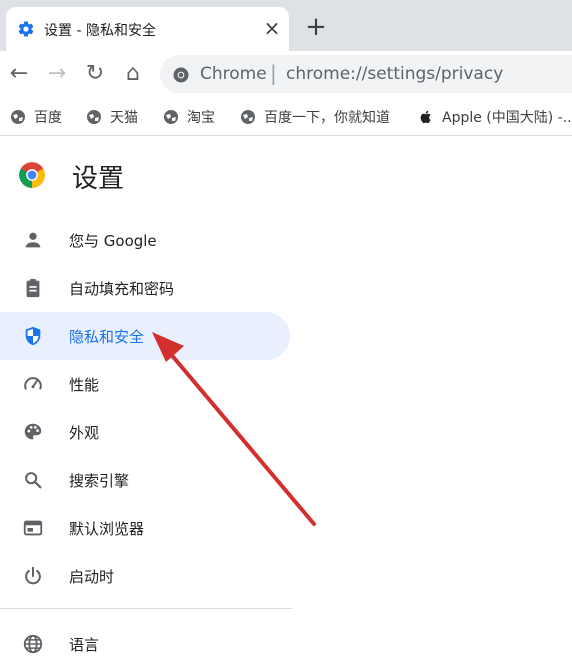  I want to click on bookmark-tmall: 天猫, so click(112, 117).